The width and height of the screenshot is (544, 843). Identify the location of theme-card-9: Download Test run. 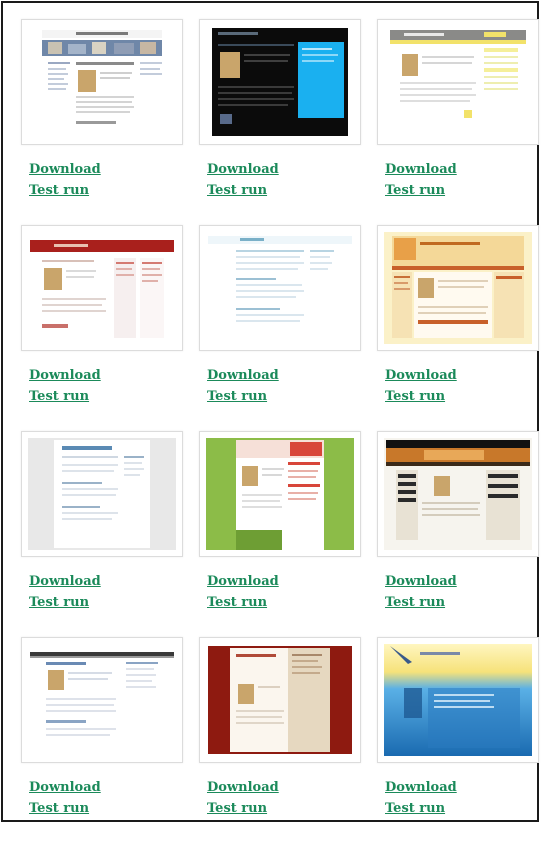
(459, 534).